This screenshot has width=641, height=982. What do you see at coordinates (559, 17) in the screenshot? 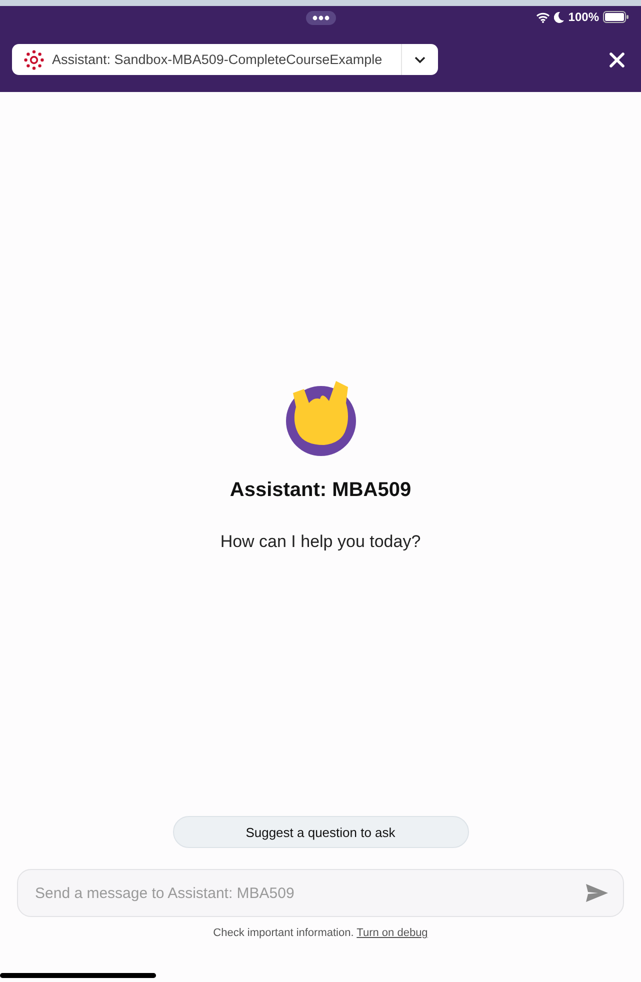
I see `moon-icon` at bounding box center [559, 17].